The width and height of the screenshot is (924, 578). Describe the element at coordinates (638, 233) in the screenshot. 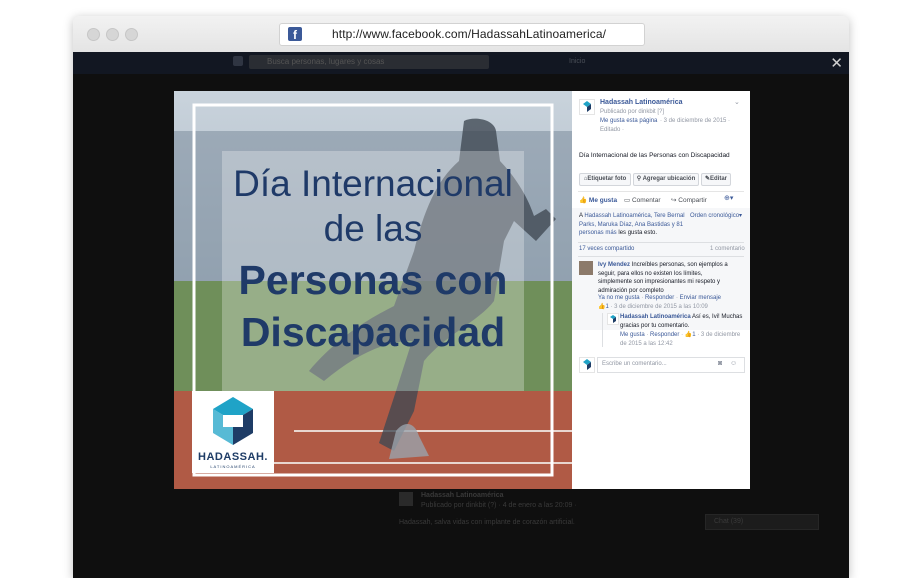

I see `likers-suffix: les gusta esto.` at that location.